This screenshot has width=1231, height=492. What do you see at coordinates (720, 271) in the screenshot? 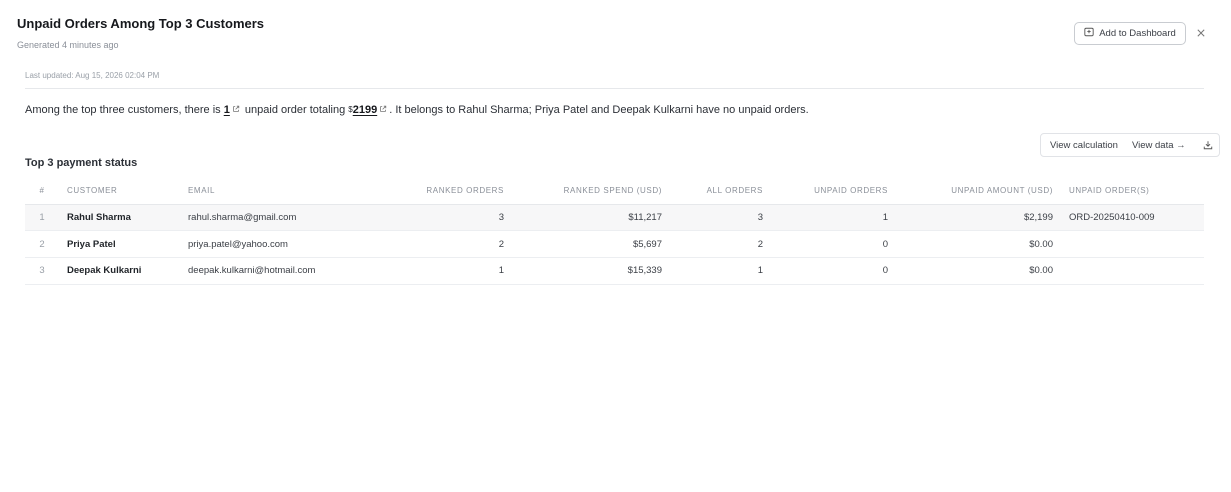
I see `all-orders: 1` at bounding box center [720, 271].